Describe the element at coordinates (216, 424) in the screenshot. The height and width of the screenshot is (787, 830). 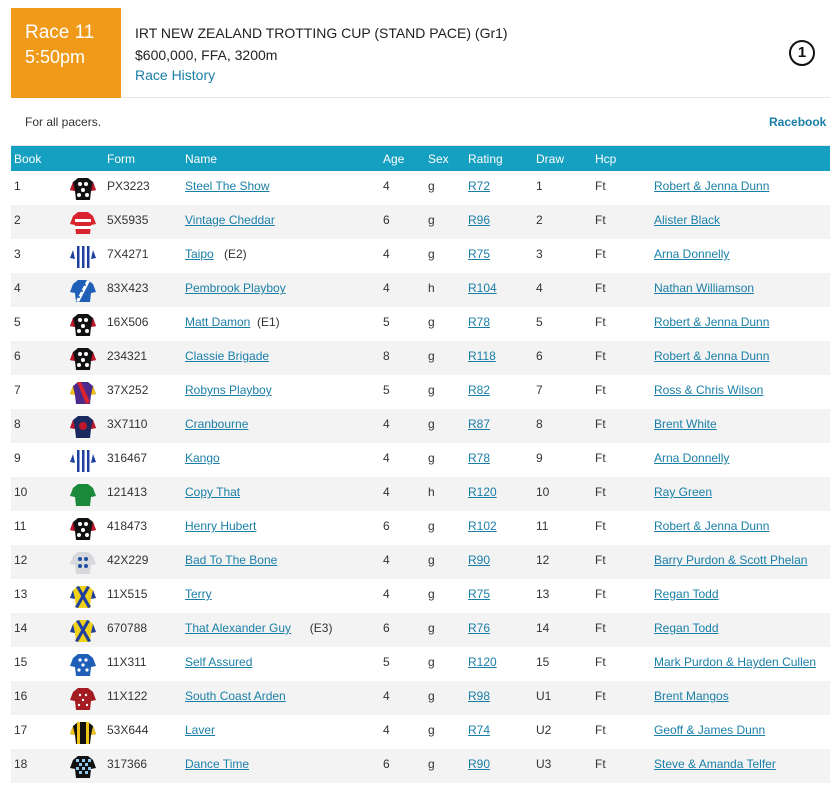
I see `runner-name-link: Cranbourne` at that location.